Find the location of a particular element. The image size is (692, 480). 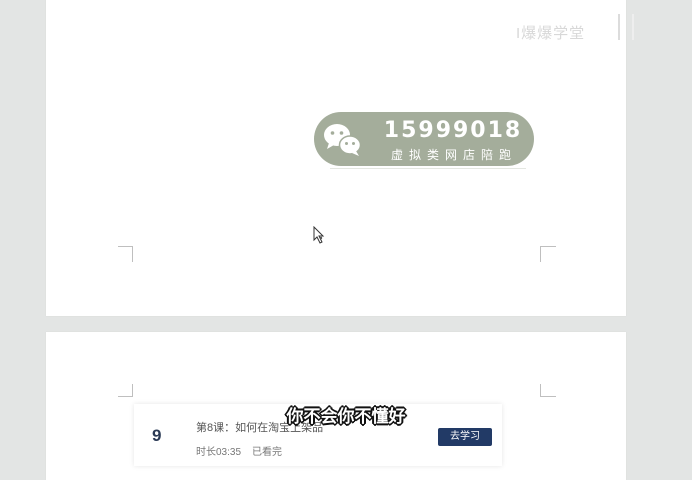

wechat-icon is located at coordinates (343, 140).